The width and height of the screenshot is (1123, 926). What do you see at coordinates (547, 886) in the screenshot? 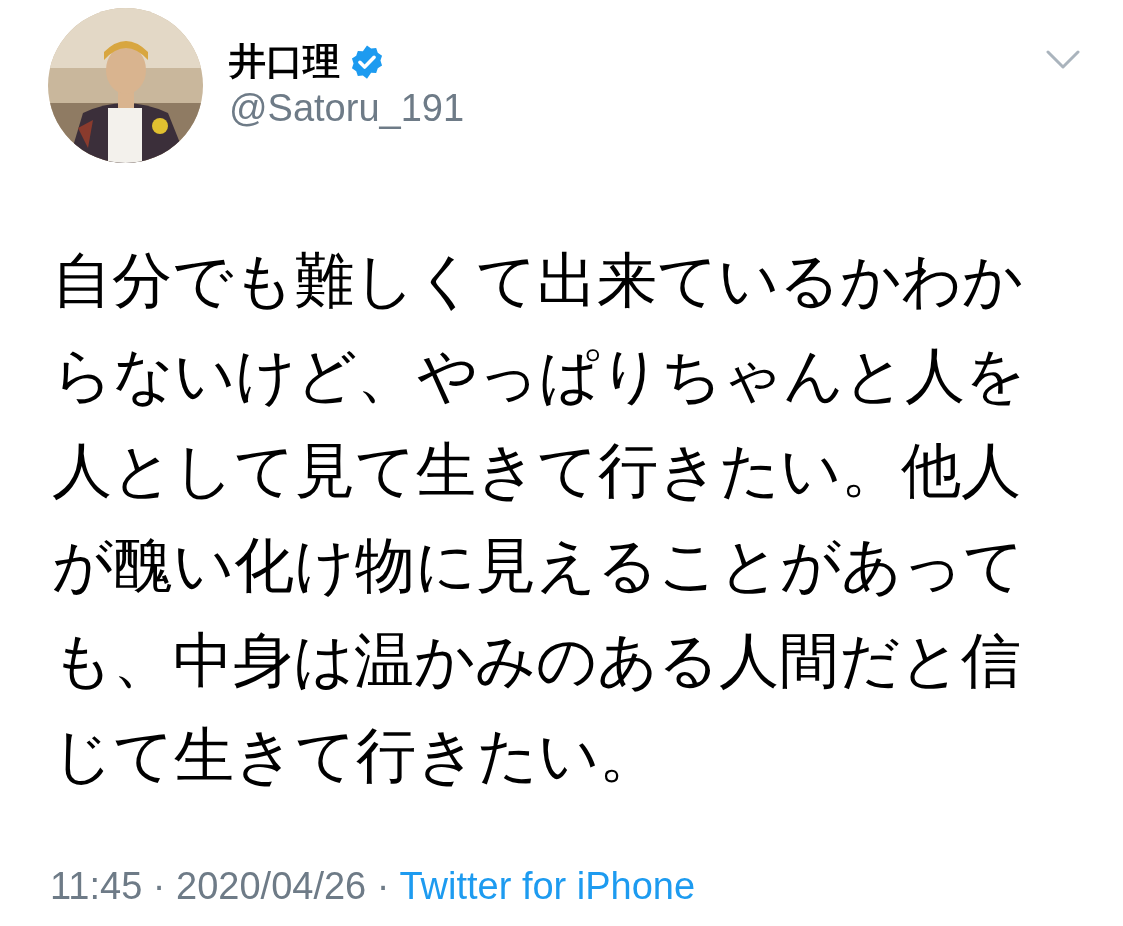
I see `source-link: Twitter for iPhone` at bounding box center [547, 886].